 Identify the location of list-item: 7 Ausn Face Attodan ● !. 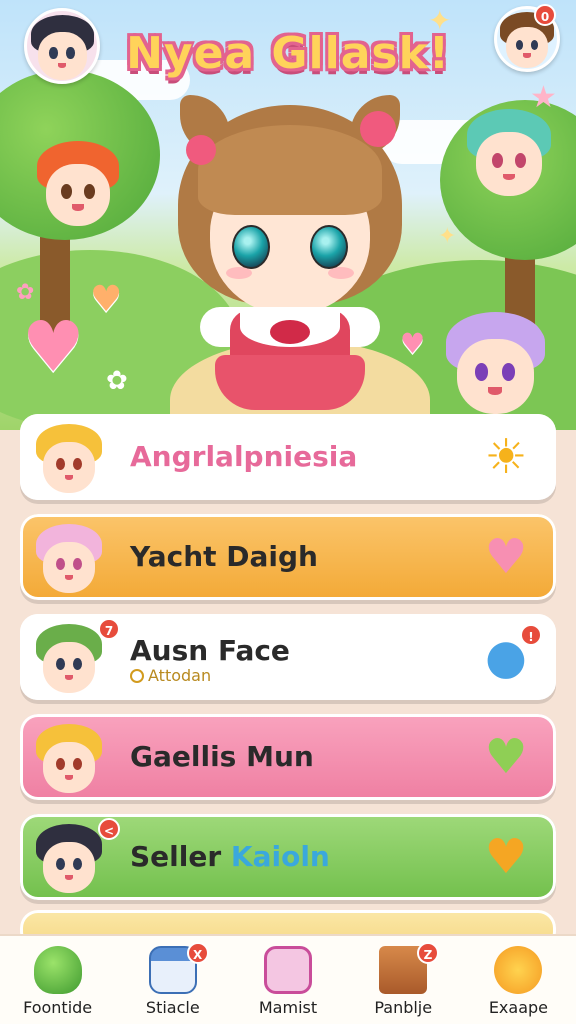
(288, 657).